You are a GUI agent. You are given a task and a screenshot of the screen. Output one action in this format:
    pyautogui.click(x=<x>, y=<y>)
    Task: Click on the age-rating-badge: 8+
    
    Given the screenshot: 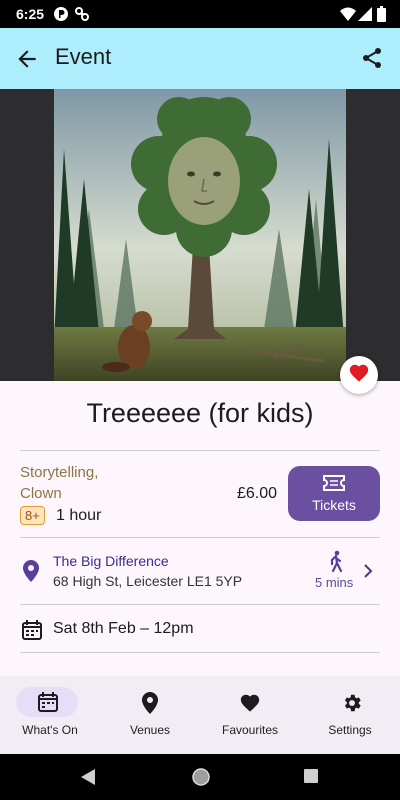 What is the action you would take?
    pyautogui.click(x=32, y=515)
    